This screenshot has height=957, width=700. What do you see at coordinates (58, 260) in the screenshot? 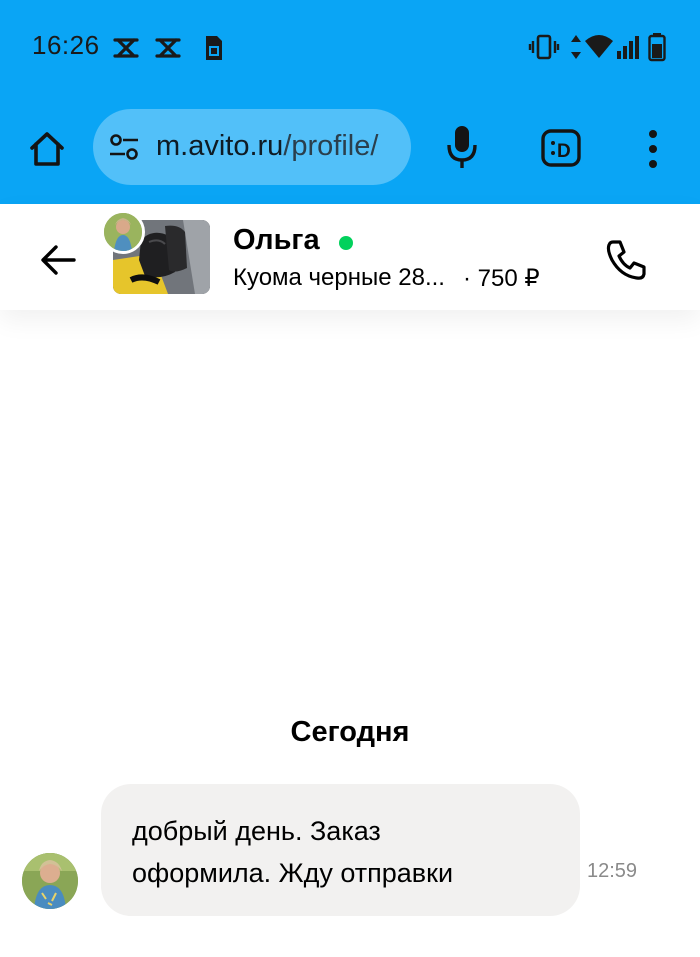
I see `back-arrow-icon` at bounding box center [58, 260].